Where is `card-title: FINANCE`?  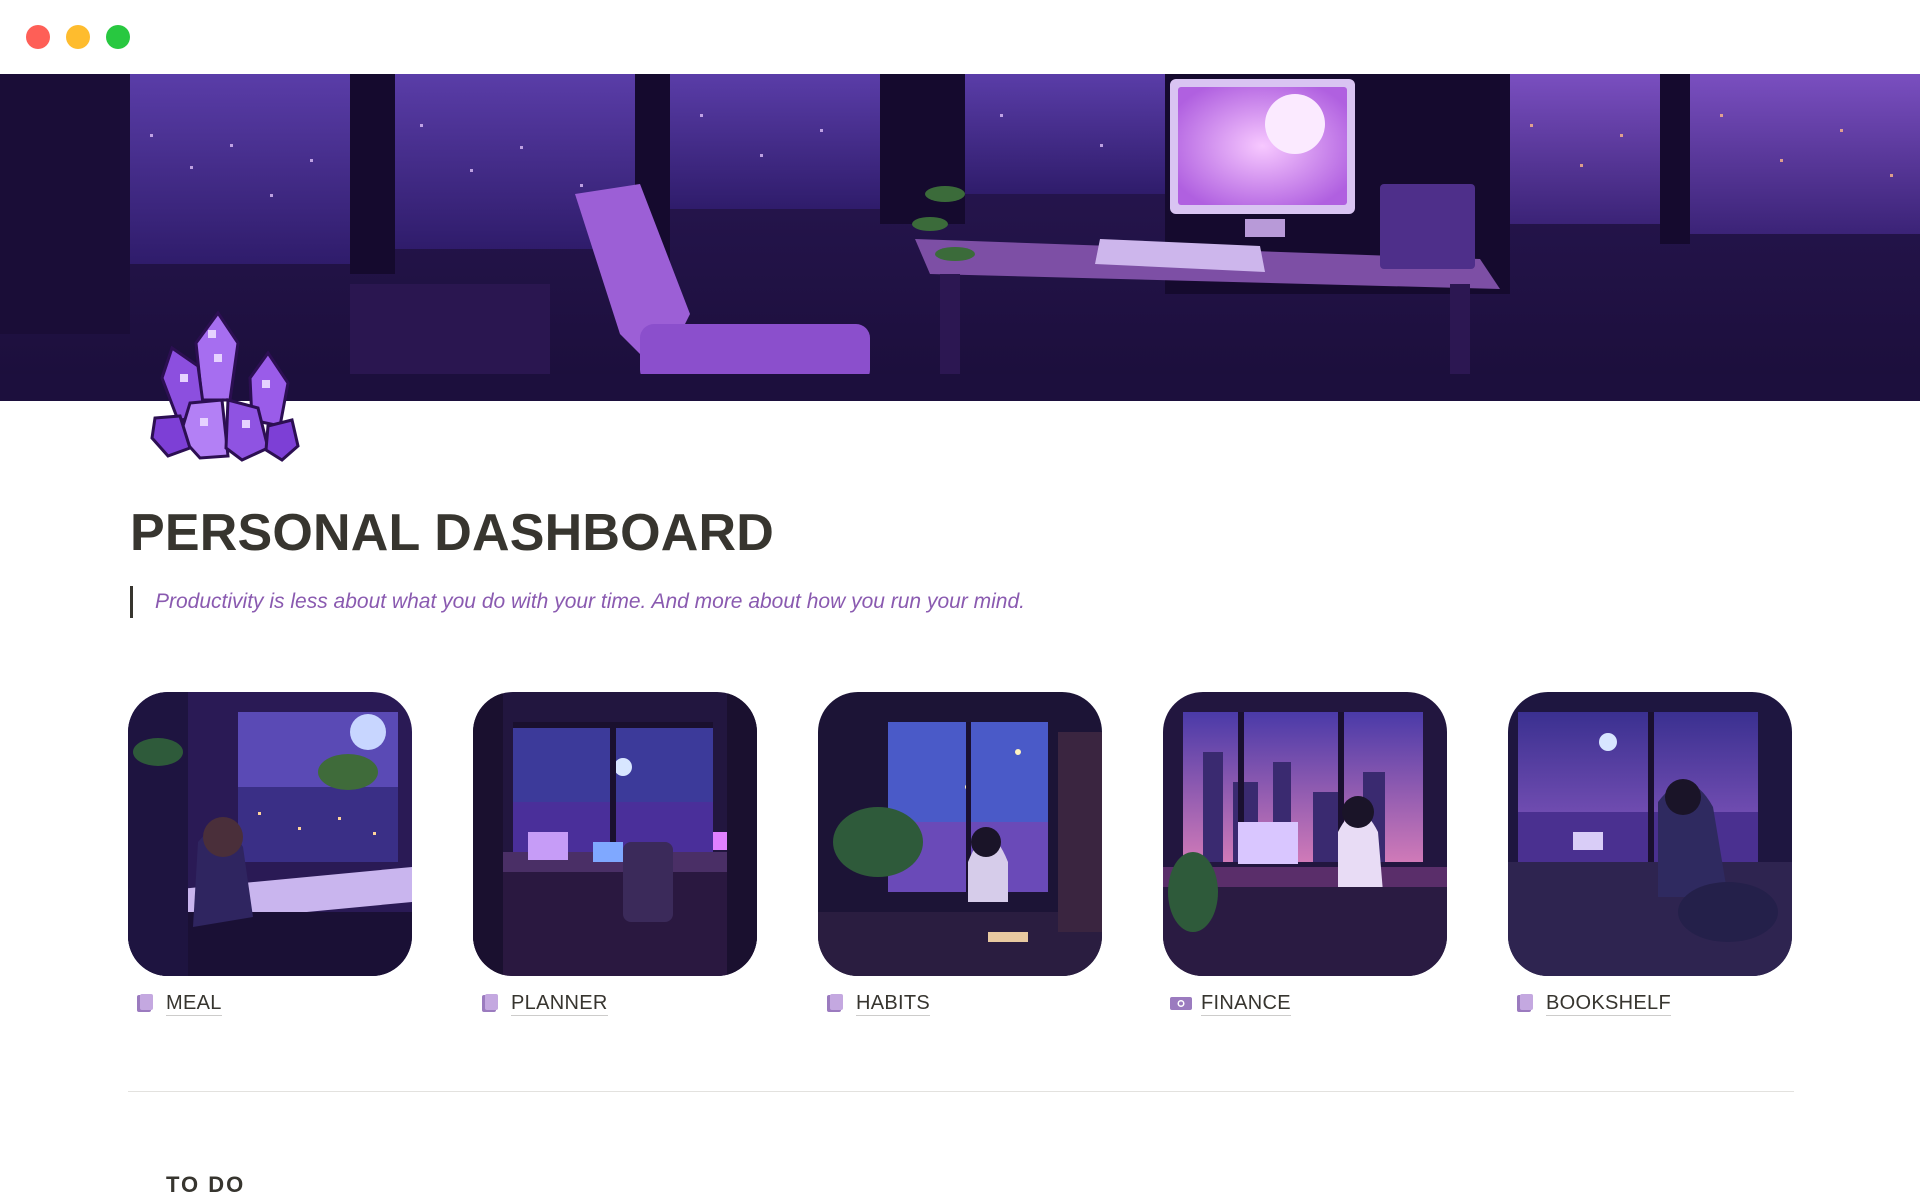
card-title: FINANCE is located at coordinates (1246, 1003).